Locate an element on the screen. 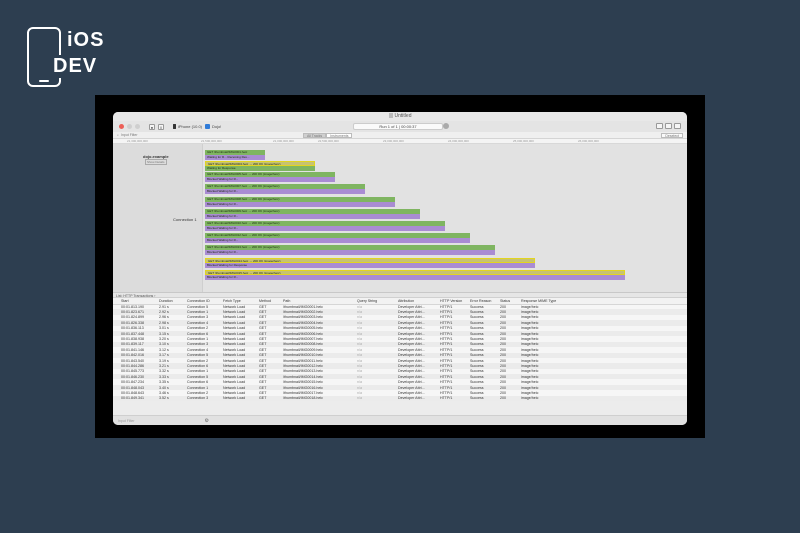 The height and width of the screenshot is (533, 800). gear-icon: ⚙ is located at coordinates (207, 421).